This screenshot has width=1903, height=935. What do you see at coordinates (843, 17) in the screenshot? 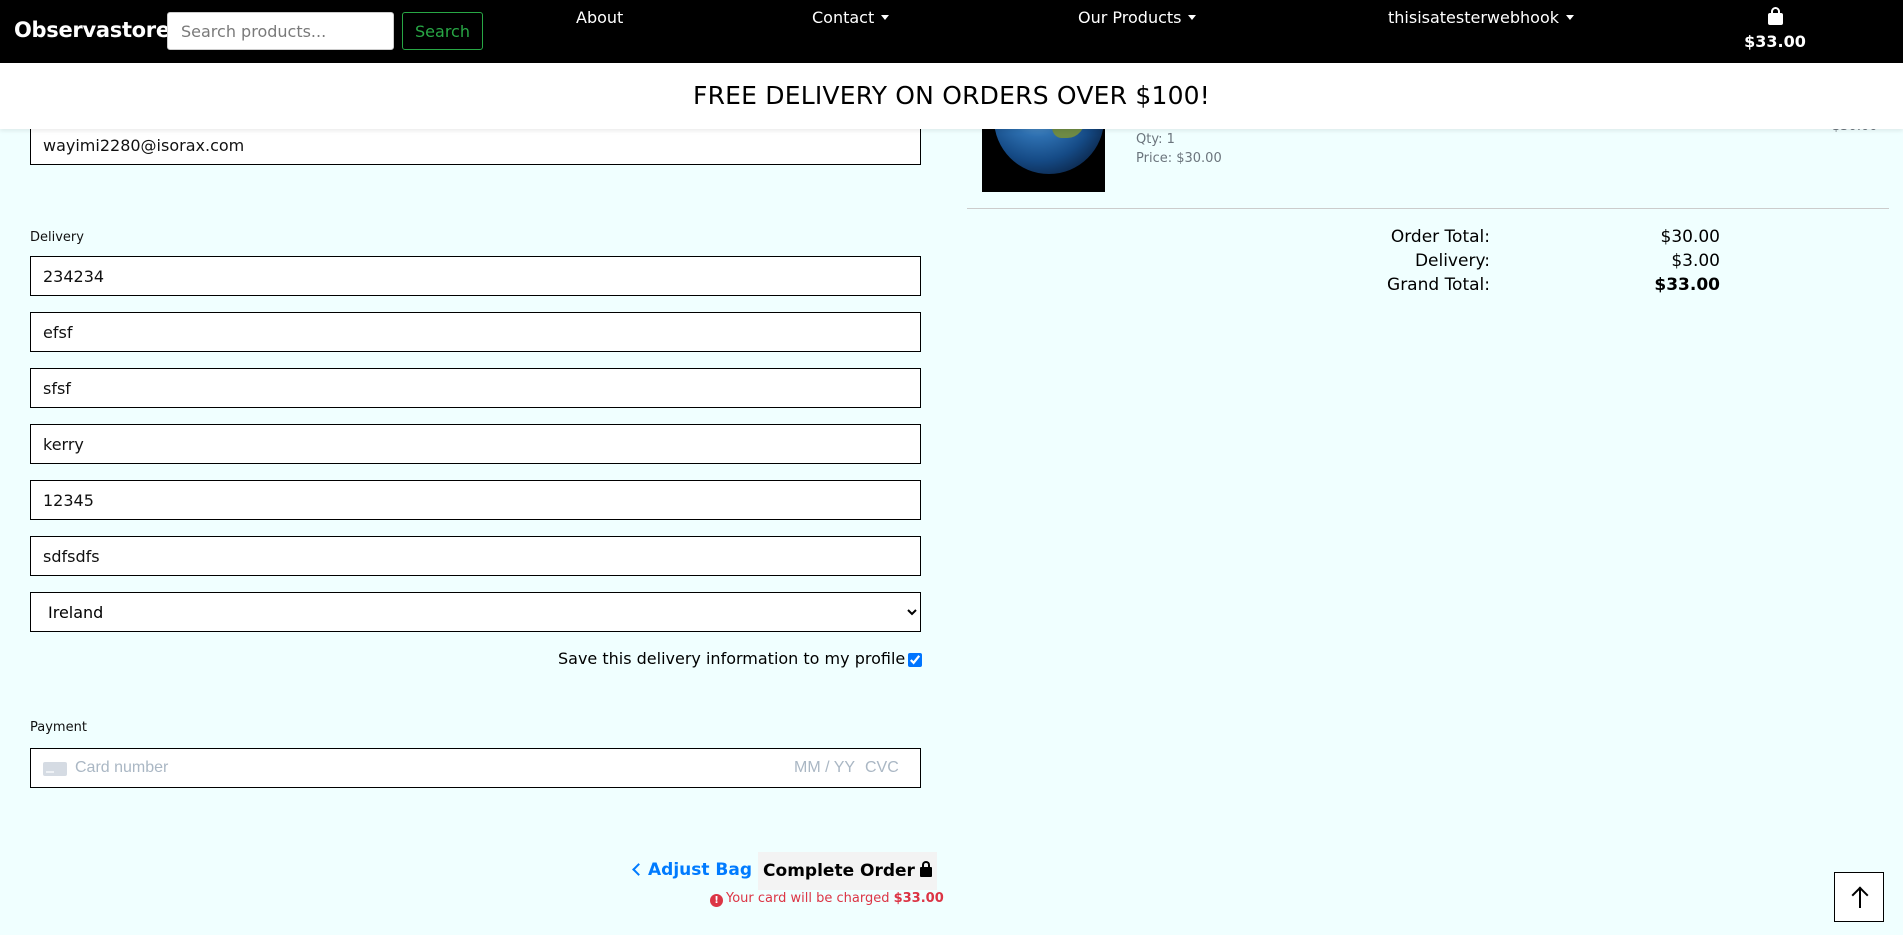
I see `nav-label: Contact` at bounding box center [843, 17].